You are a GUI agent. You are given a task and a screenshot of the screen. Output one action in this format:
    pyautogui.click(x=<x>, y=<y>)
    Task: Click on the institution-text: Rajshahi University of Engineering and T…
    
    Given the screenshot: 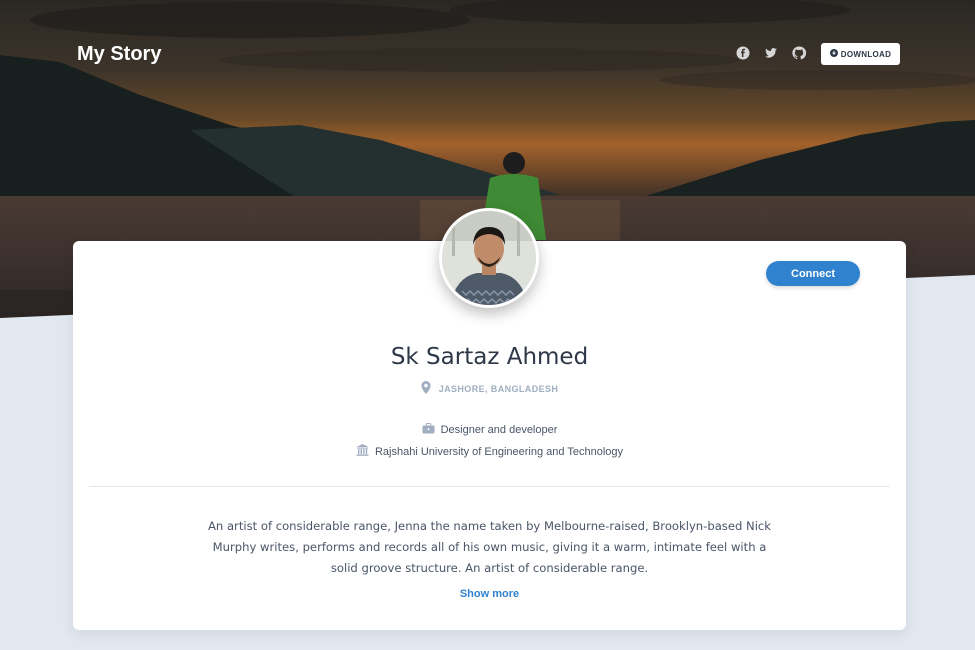 What is the action you would take?
    pyautogui.click(x=499, y=451)
    